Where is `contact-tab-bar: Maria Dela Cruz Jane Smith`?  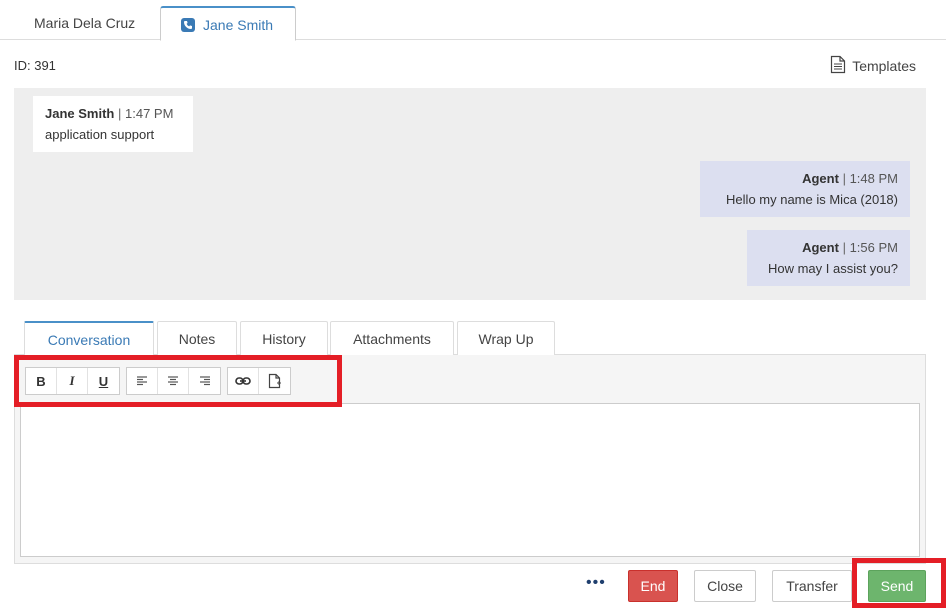 contact-tab-bar: Maria Dela Cruz Jane Smith is located at coordinates (473, 20).